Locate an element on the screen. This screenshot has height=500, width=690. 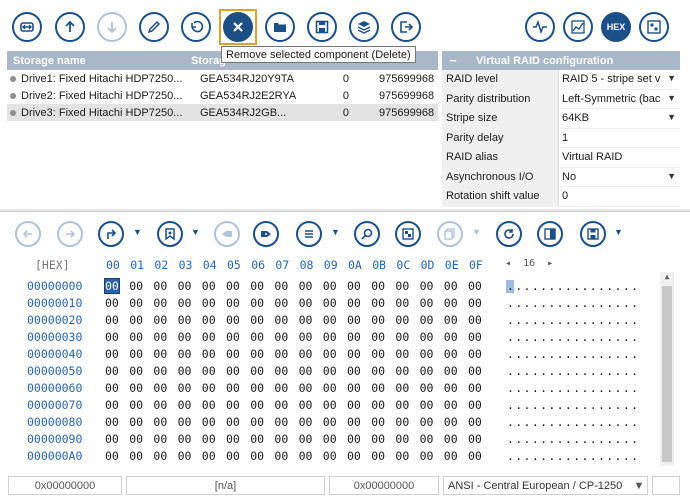
raid-row-alias: RAID alias Virtual RAID is located at coordinates (561, 158).